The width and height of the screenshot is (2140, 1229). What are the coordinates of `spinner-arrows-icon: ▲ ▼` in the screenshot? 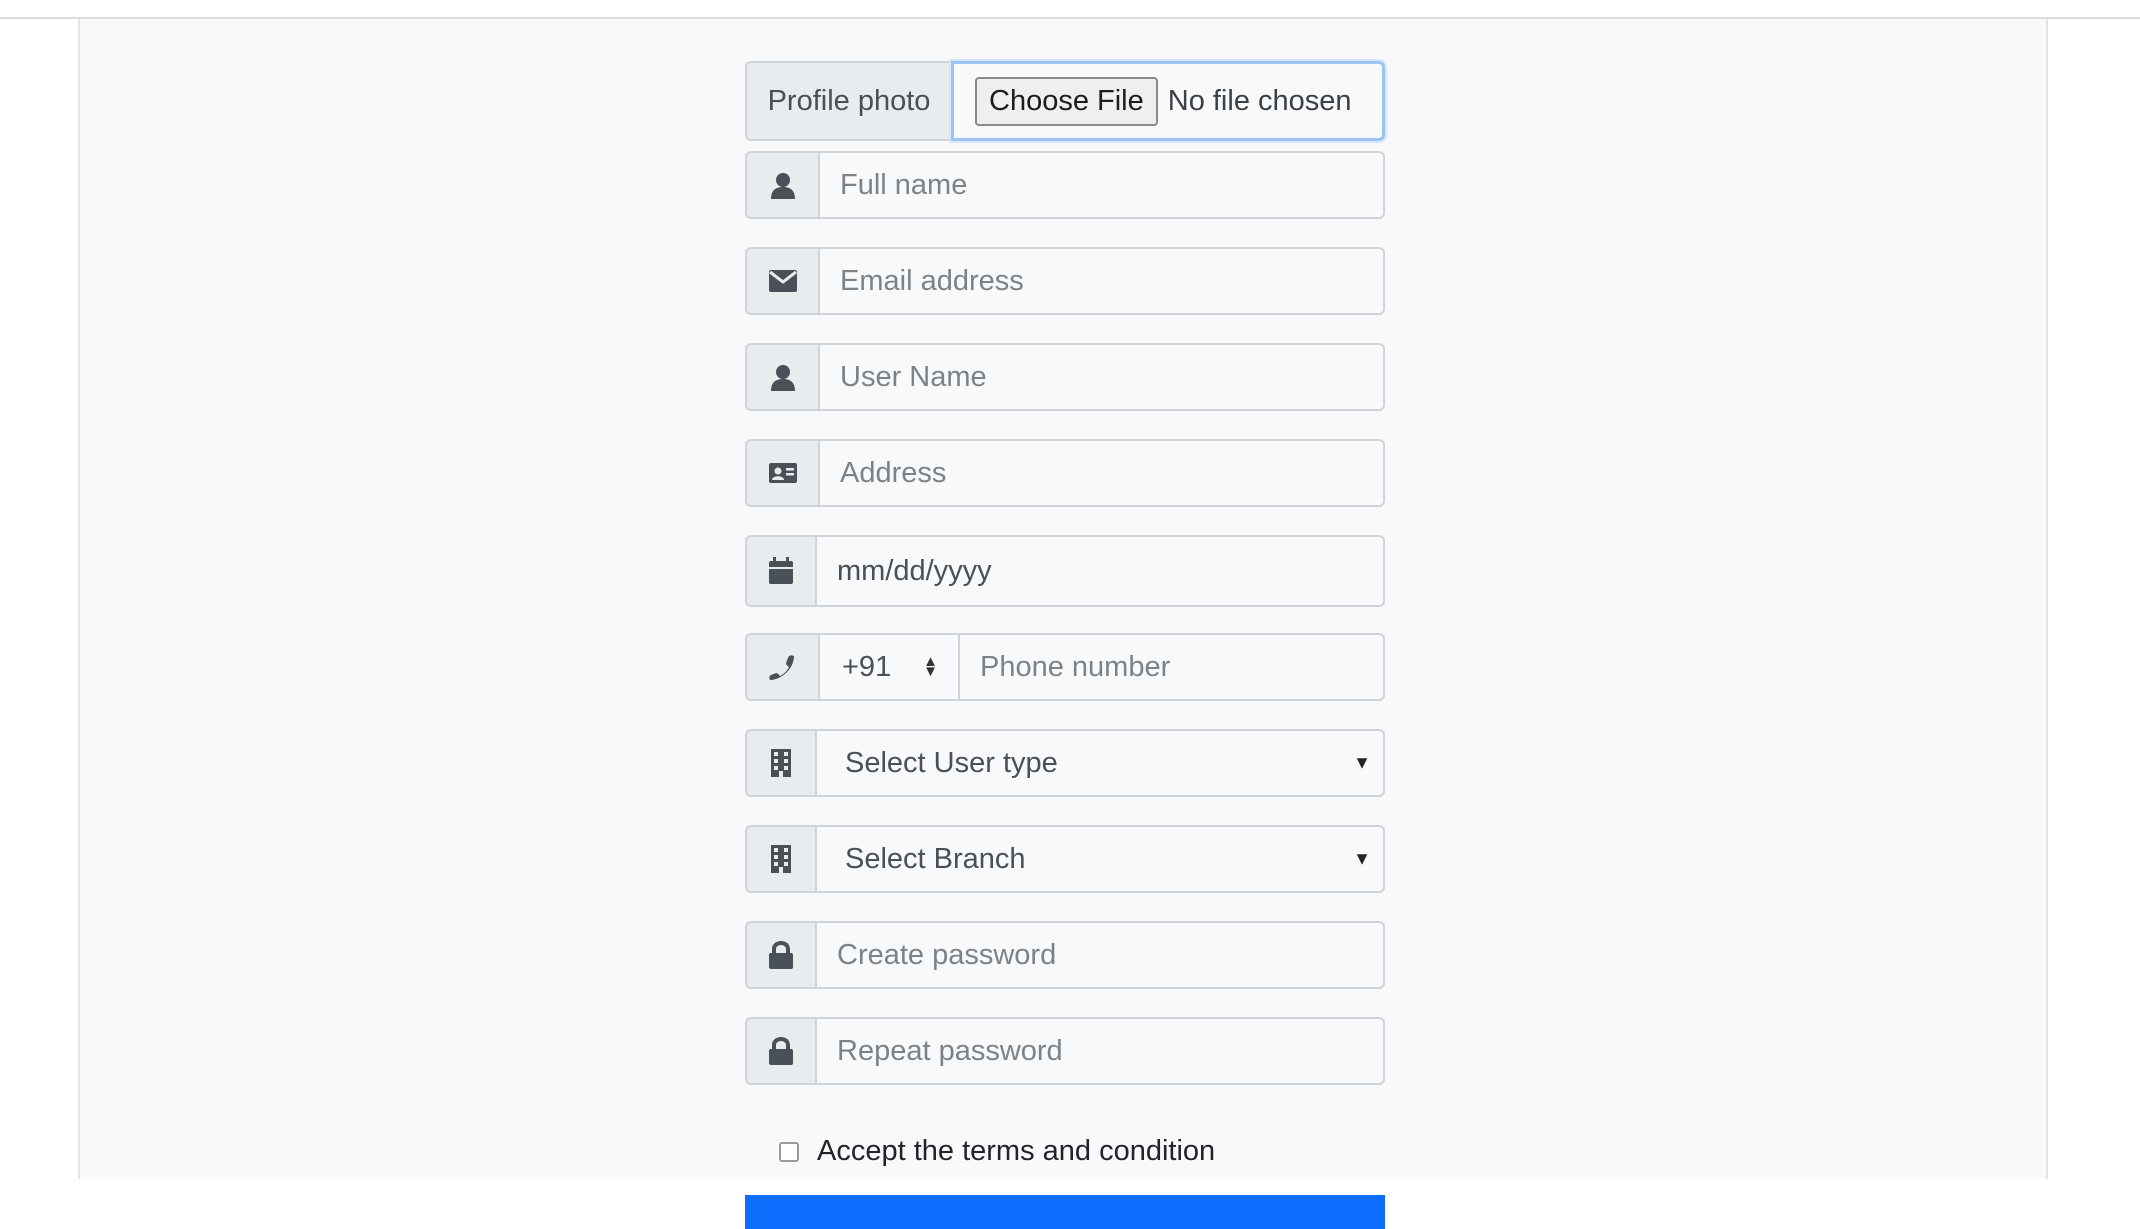 It's located at (930, 666).